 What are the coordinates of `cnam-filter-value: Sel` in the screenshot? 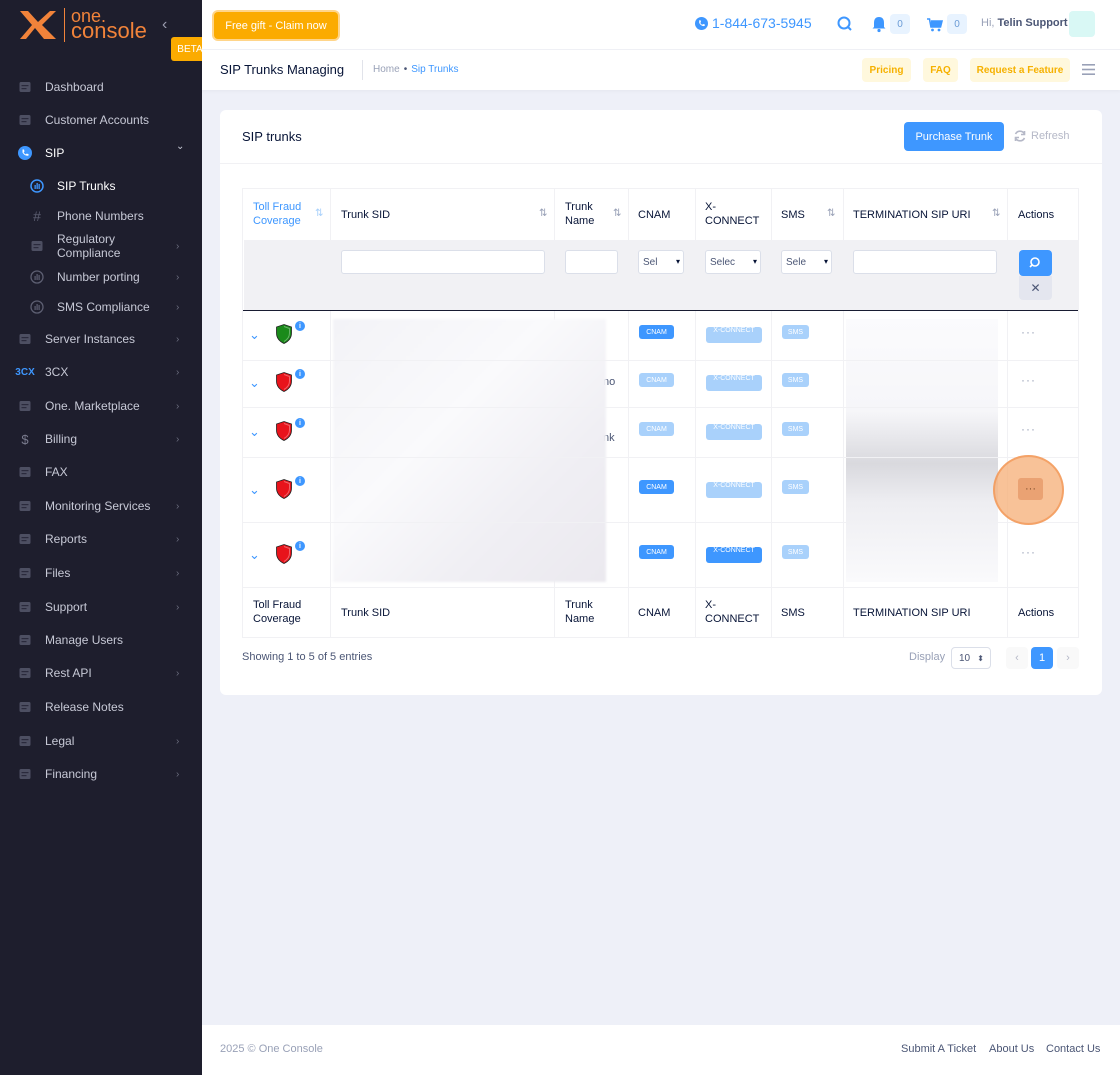 It's located at (650, 262).